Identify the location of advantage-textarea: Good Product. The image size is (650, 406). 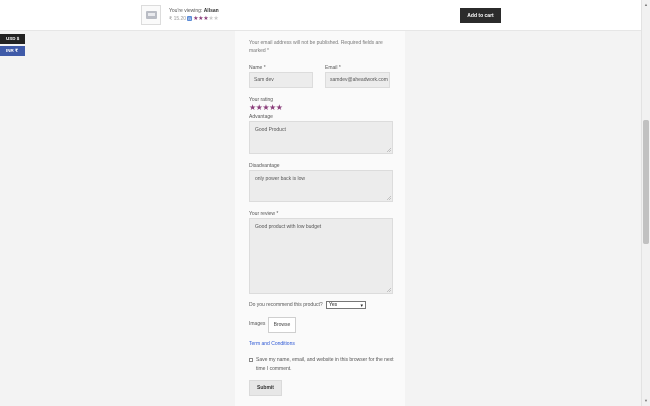
(321, 137).